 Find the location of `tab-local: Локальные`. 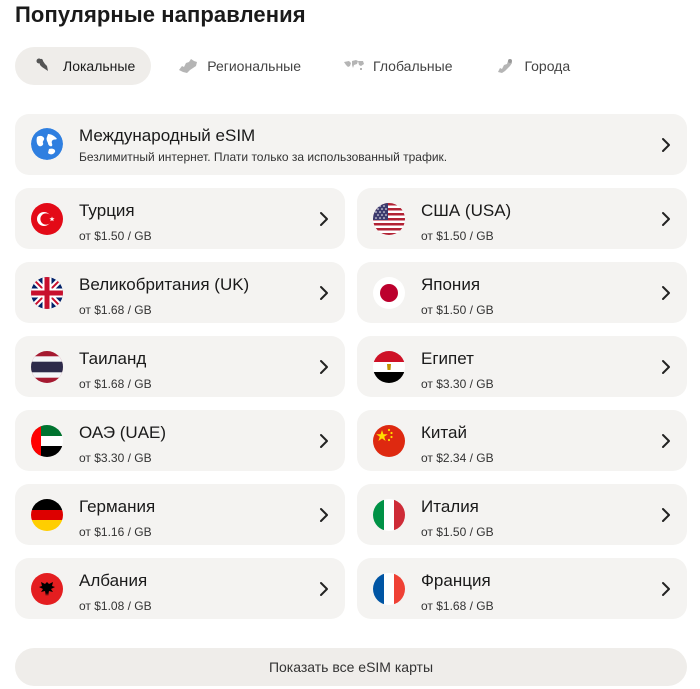

tab-local: Локальные is located at coordinates (83, 66).